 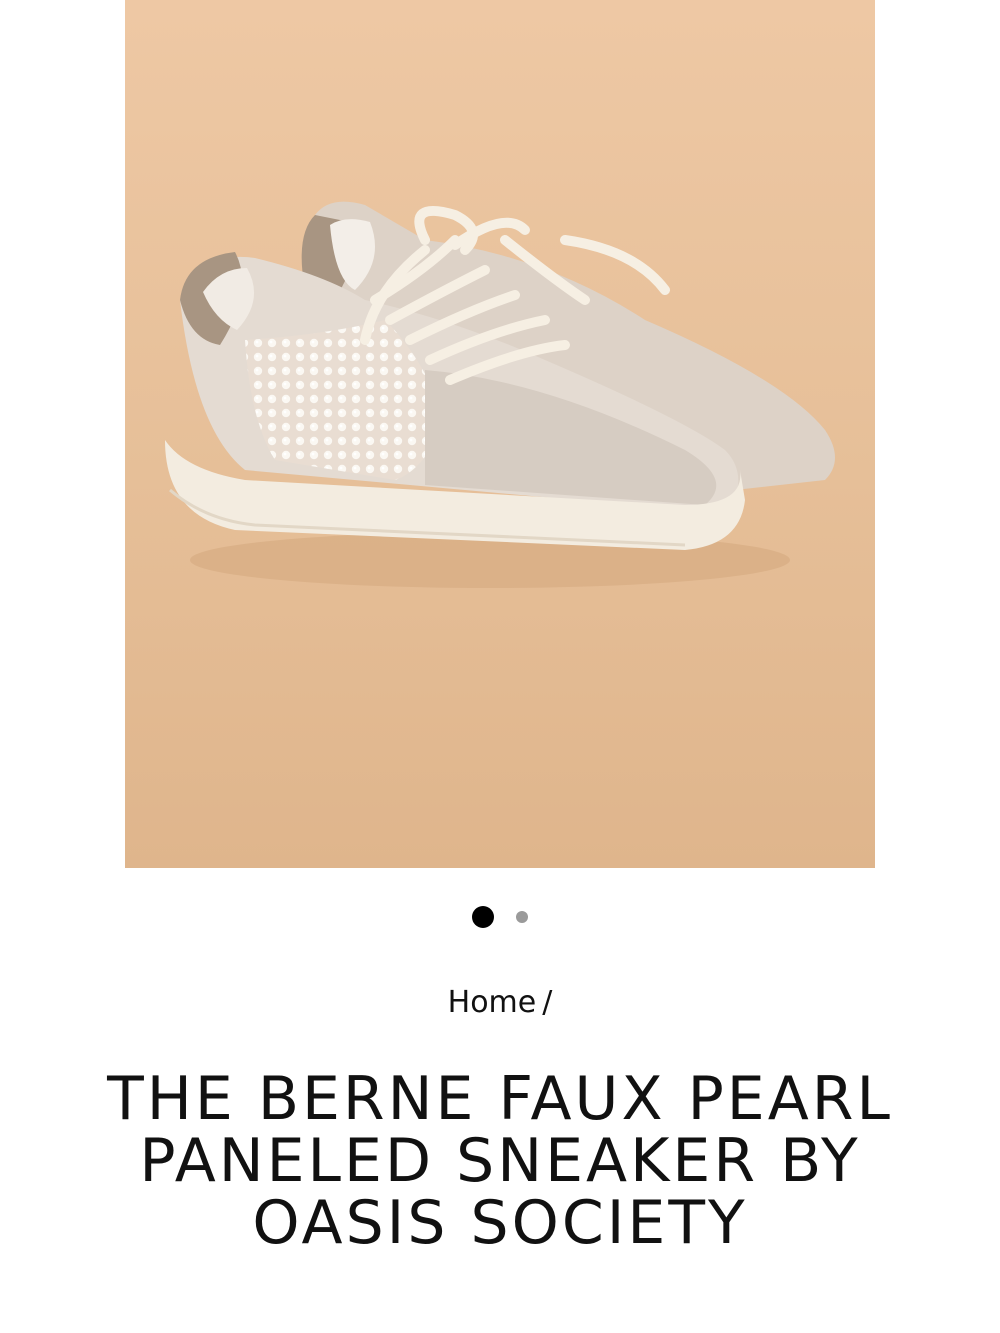 I want to click on breadcrumb-home-link: Home, so click(x=492, y=1002).